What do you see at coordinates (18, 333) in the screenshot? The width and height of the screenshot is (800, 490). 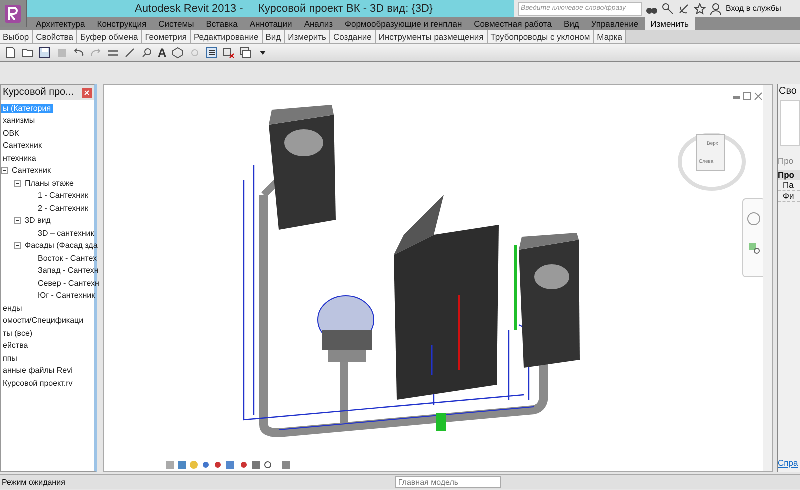 I see `tree-item: ты (все)` at bounding box center [18, 333].